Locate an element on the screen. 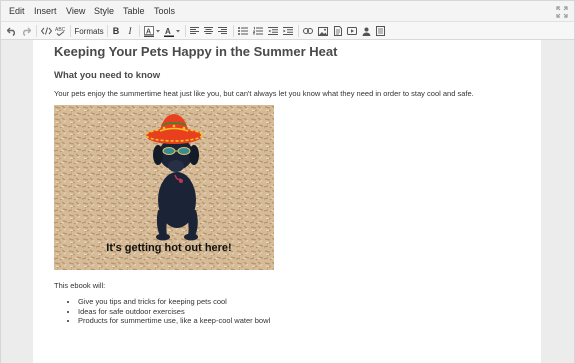 This screenshot has height=363, width=575. person-icon is located at coordinates (366, 31).